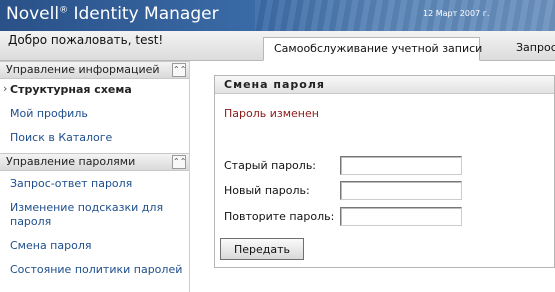  I want to click on banner-map-art, so click(405, 15).